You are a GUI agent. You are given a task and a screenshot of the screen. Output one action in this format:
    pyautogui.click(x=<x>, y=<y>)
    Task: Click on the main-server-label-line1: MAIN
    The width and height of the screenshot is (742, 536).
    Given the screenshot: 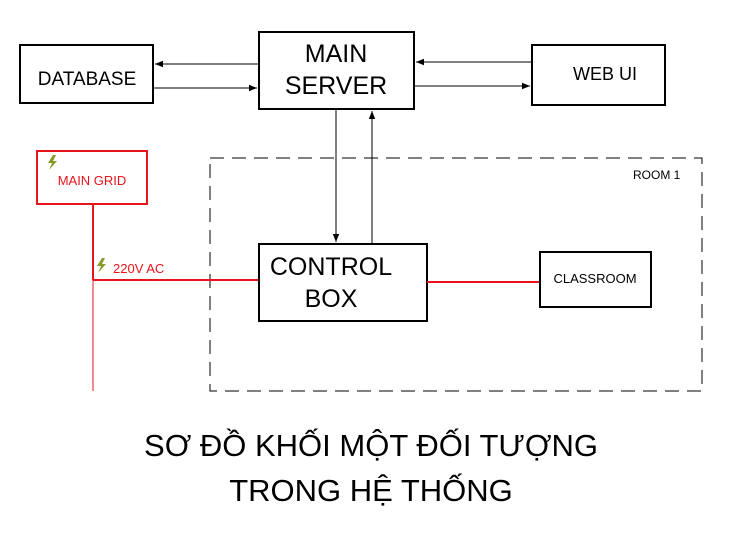 What is the action you would take?
    pyautogui.click(x=336, y=54)
    